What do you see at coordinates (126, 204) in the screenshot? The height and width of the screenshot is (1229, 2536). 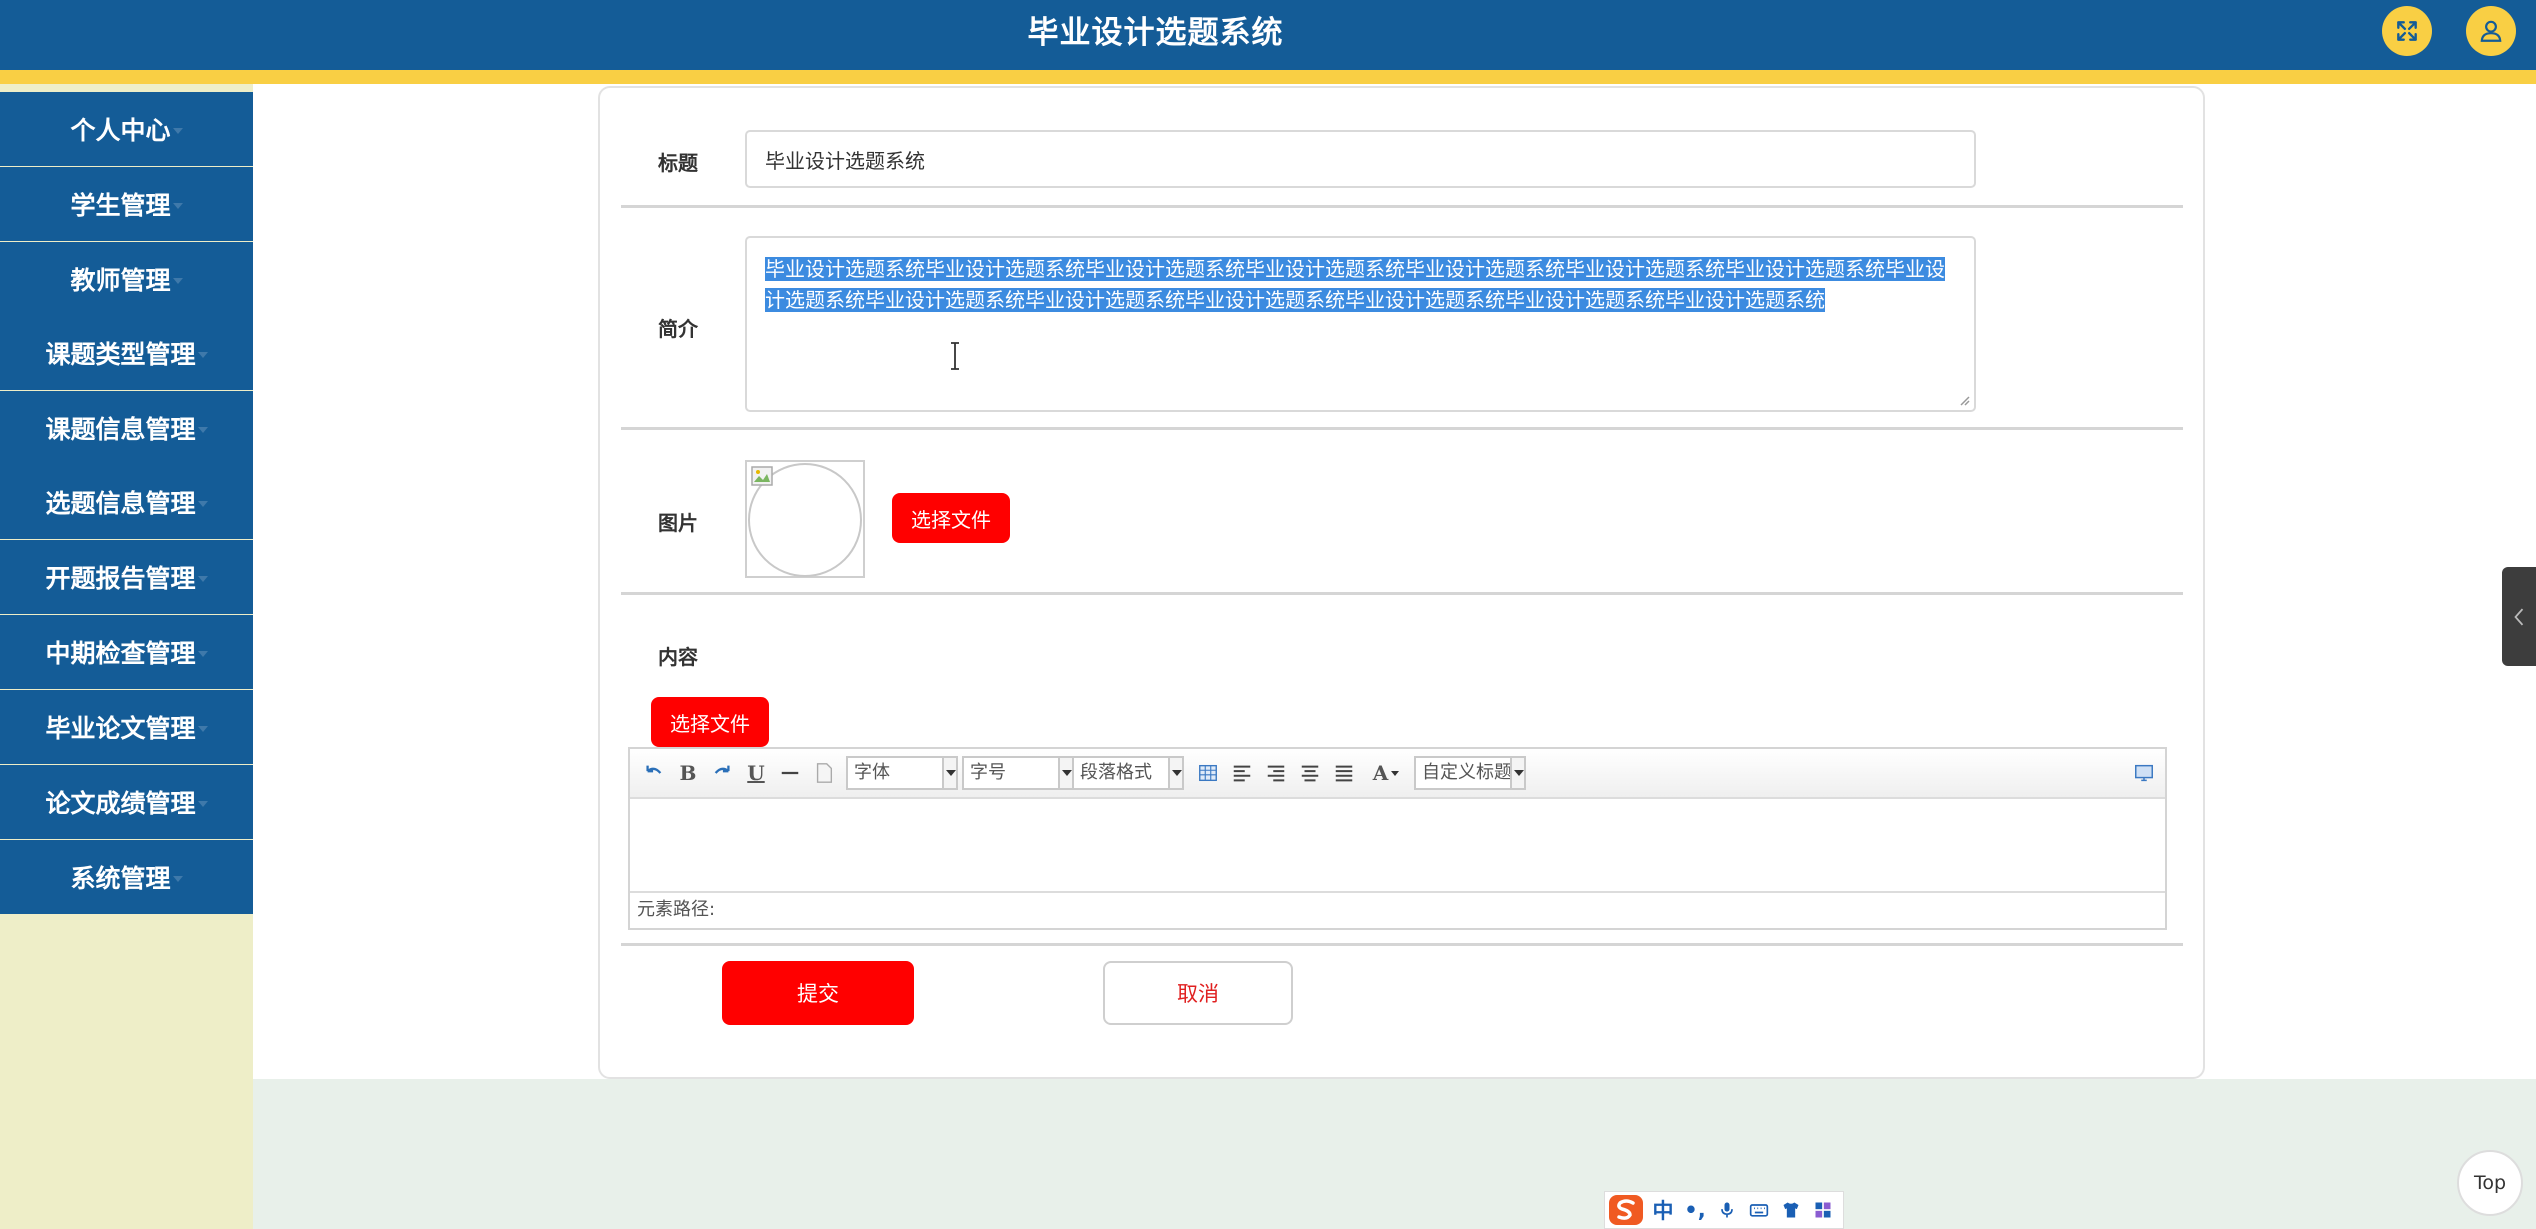 I see `sidebar-item-student-management: 学生管理` at bounding box center [126, 204].